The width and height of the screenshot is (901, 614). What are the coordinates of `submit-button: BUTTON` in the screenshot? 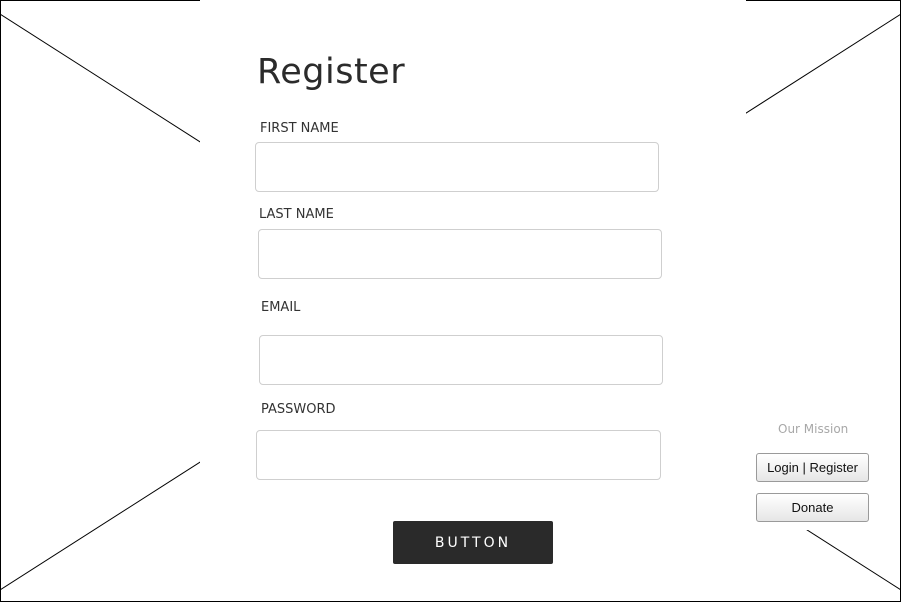 It's located at (473, 542).